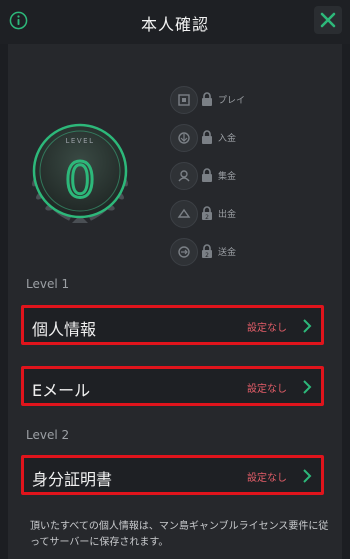 This screenshot has height=559, width=350. I want to click on feature-label: プレイ, so click(232, 101).